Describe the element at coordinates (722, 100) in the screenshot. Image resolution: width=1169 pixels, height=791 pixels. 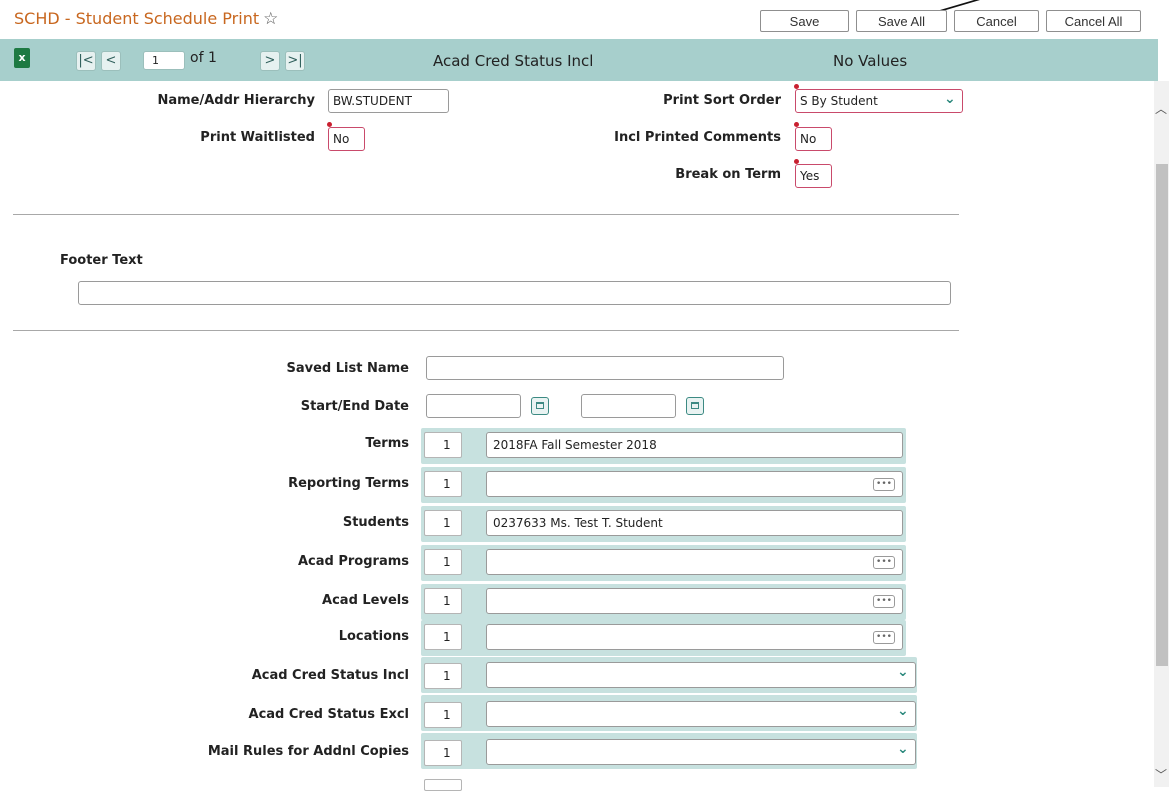
I see `print-sort-order-label: Print Sort Order` at that location.